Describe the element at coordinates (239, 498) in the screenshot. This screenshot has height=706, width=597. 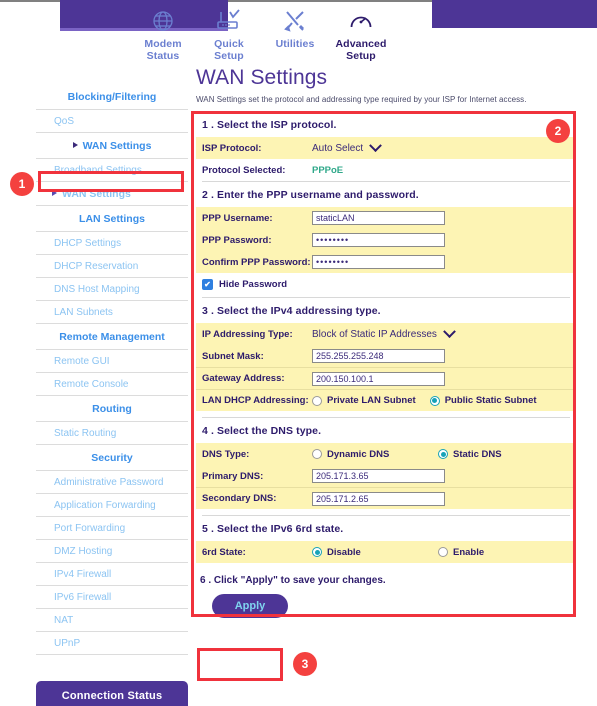
I see `secondary-dns-label: Secondary DNS:` at that location.